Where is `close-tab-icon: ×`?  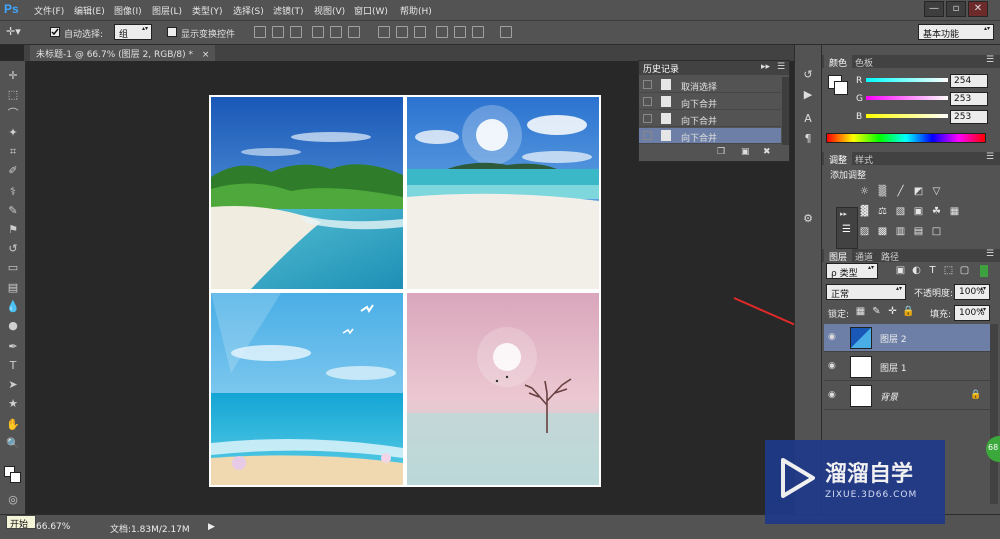
close-tab-icon: × is located at coordinates (206, 55).